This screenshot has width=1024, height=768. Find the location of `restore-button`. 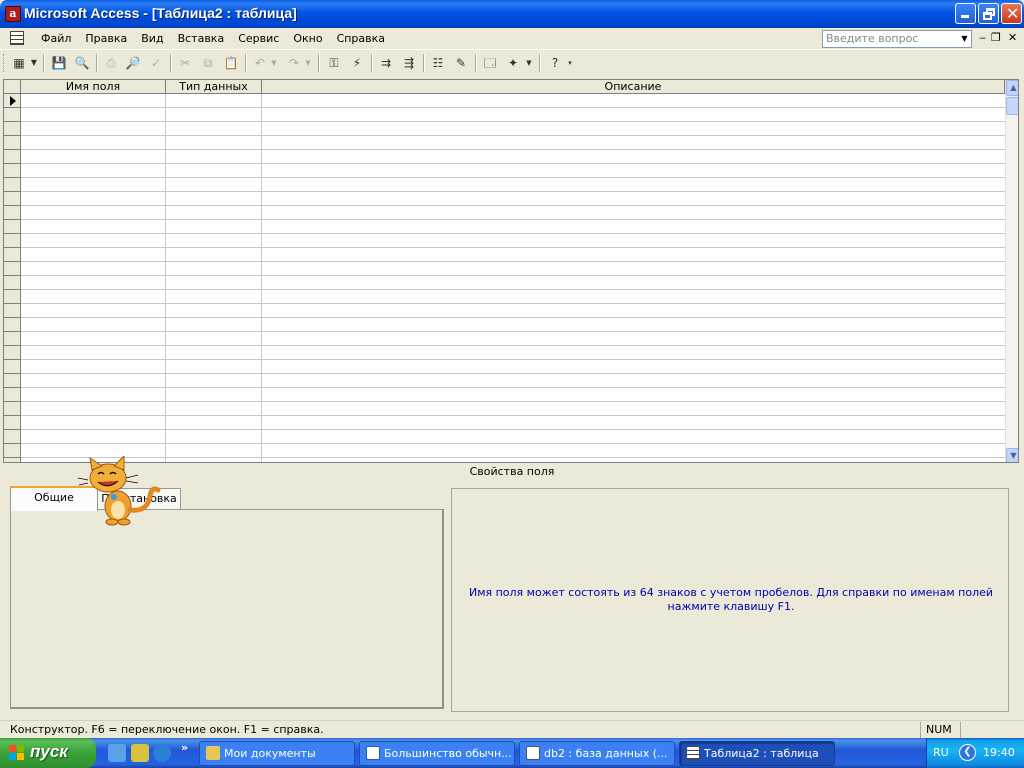

restore-button is located at coordinates (988, 13).